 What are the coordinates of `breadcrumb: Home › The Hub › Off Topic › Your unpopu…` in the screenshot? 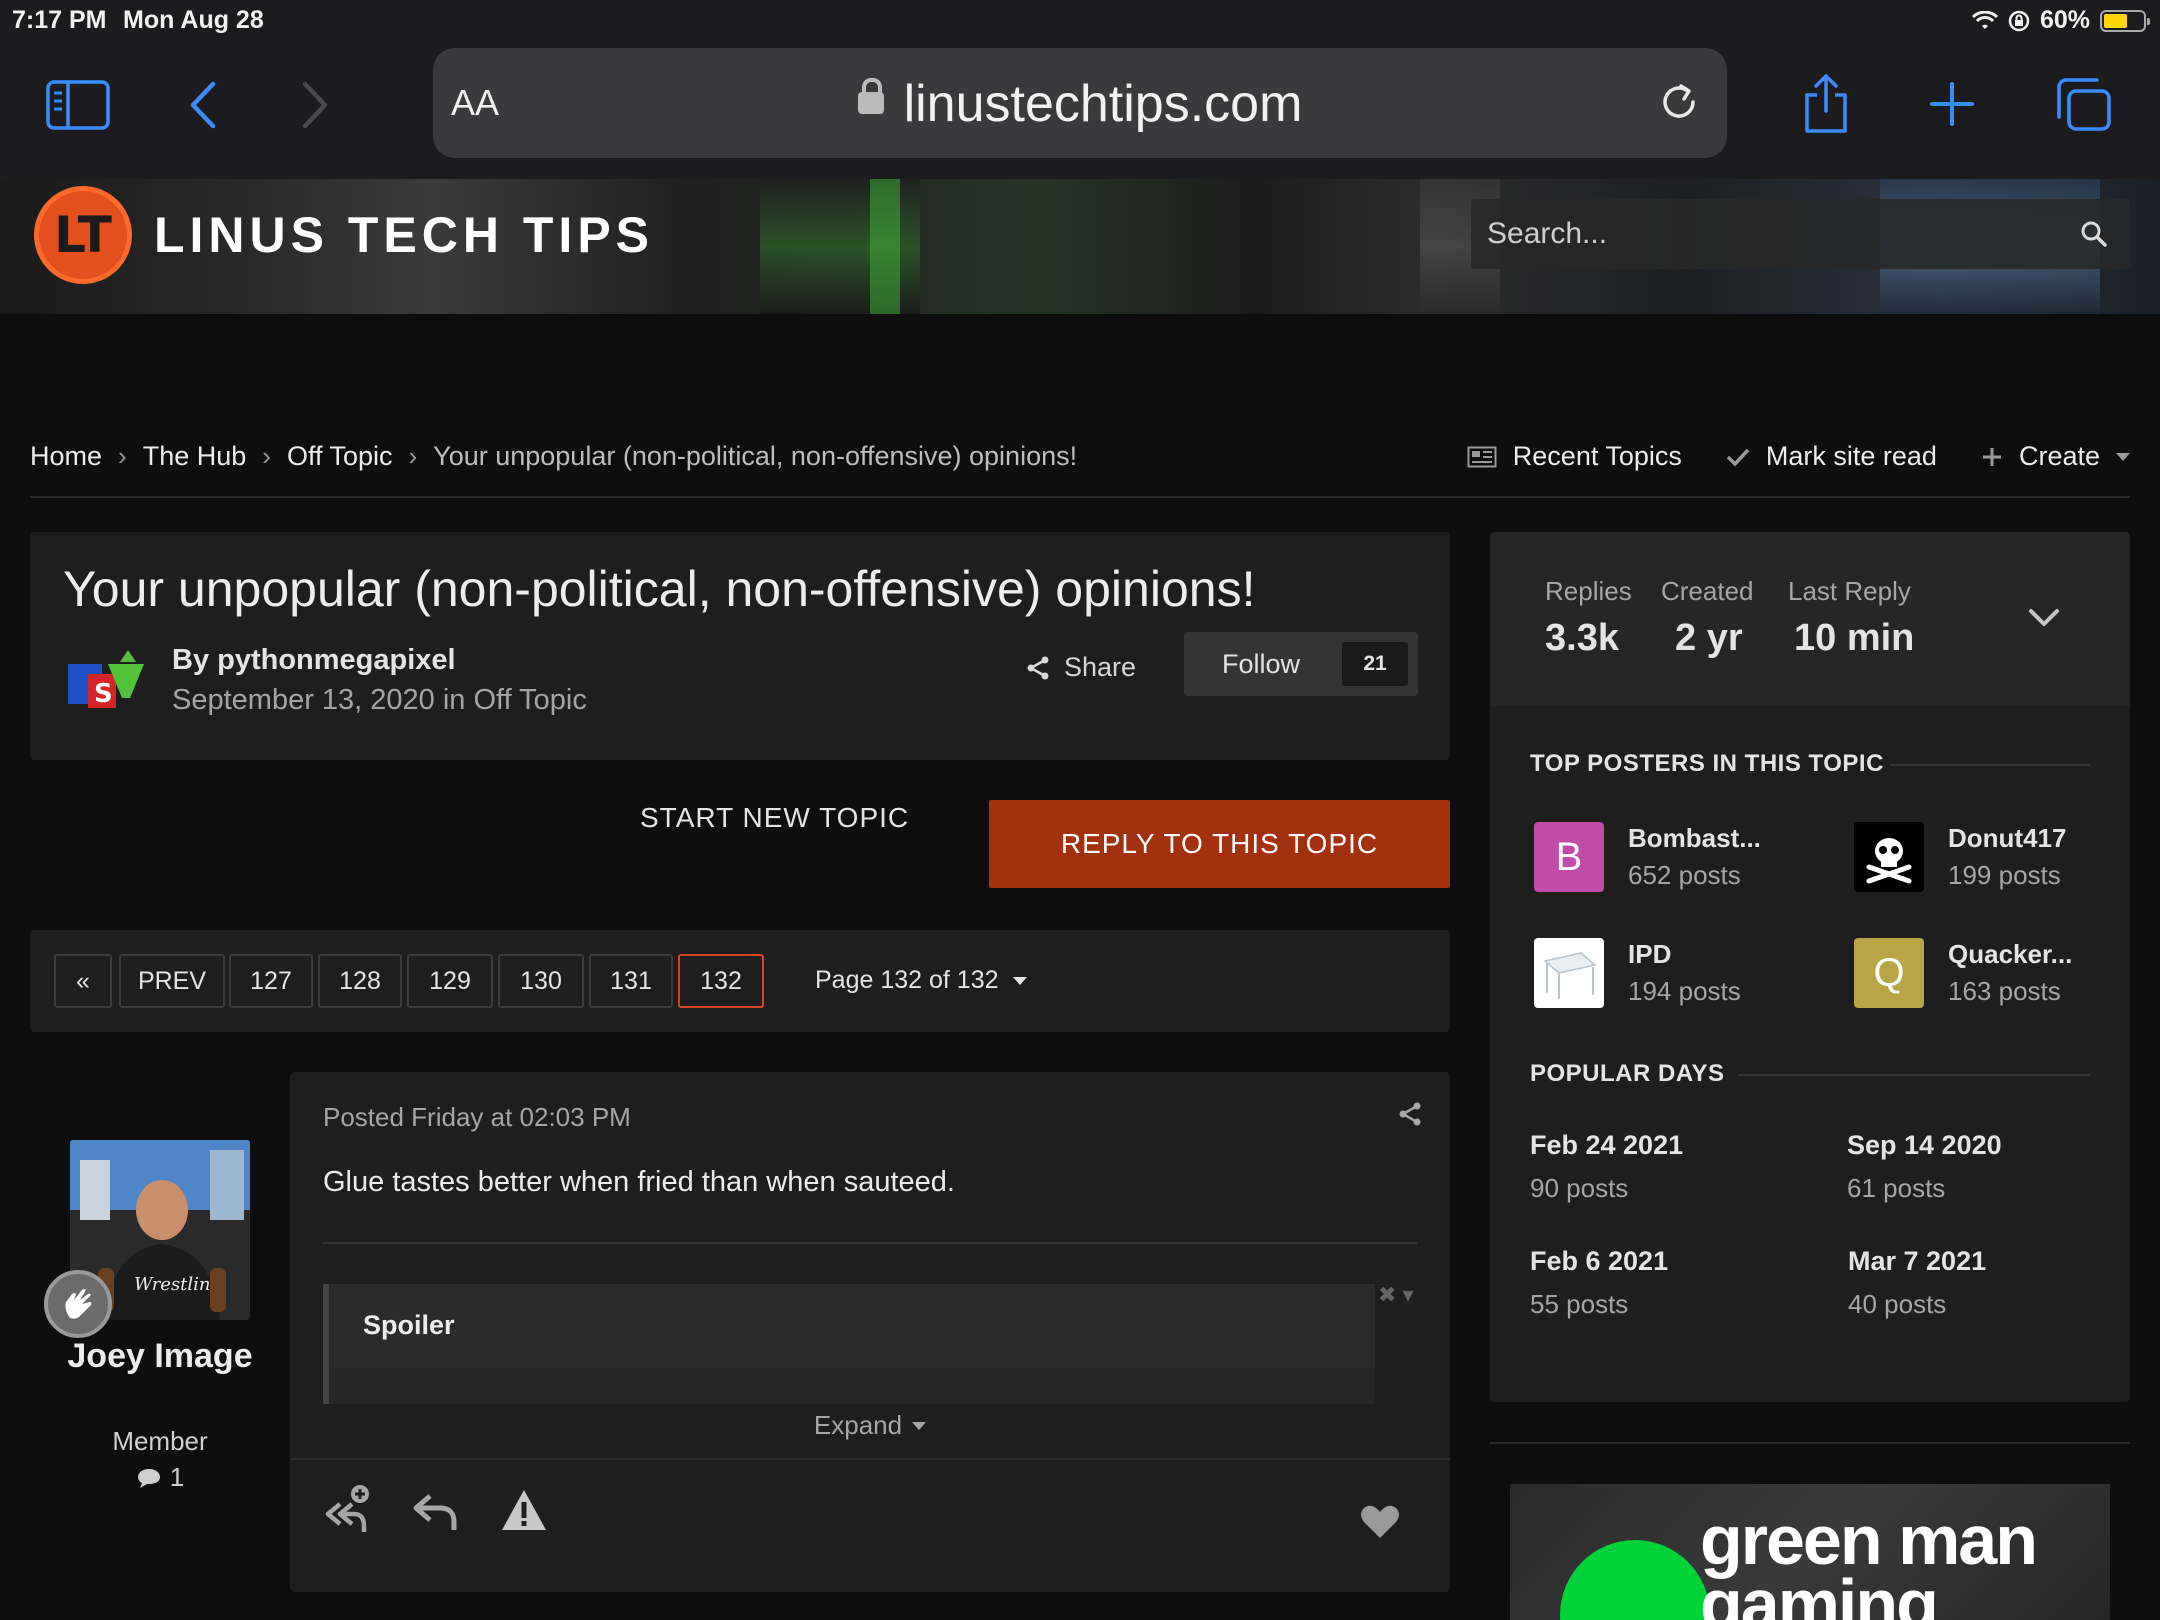 It's located at (553, 456).